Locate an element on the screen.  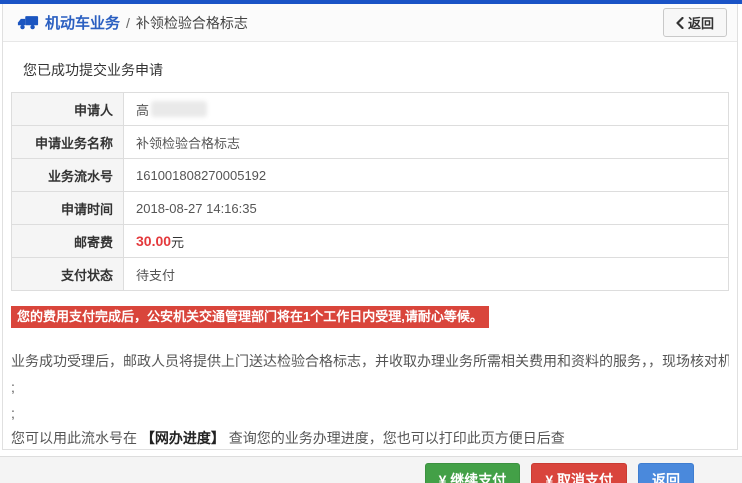
field-value-business-name: 补领检验合格标志 is located at coordinates (426, 142).